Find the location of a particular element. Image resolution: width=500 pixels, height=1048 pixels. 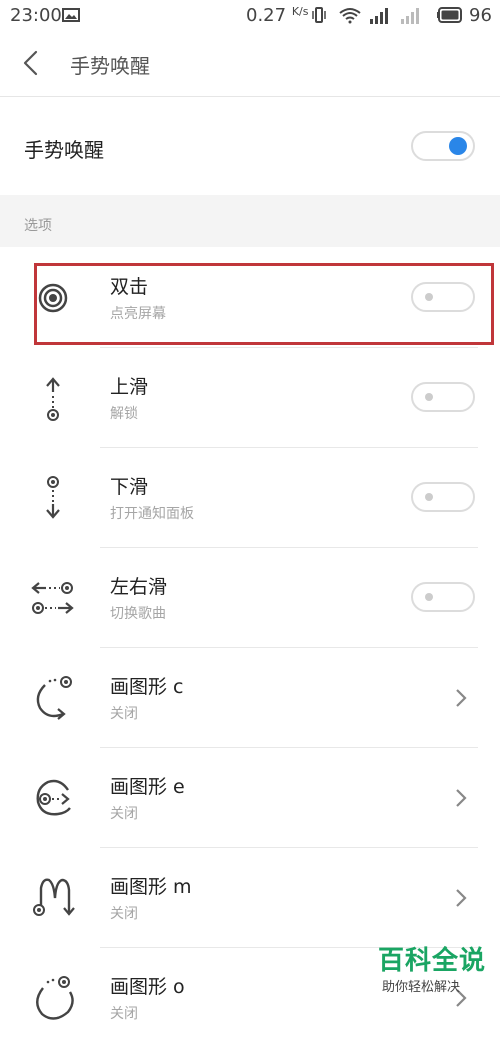

gesture-title: 画图形 c is located at coordinates (147, 687).